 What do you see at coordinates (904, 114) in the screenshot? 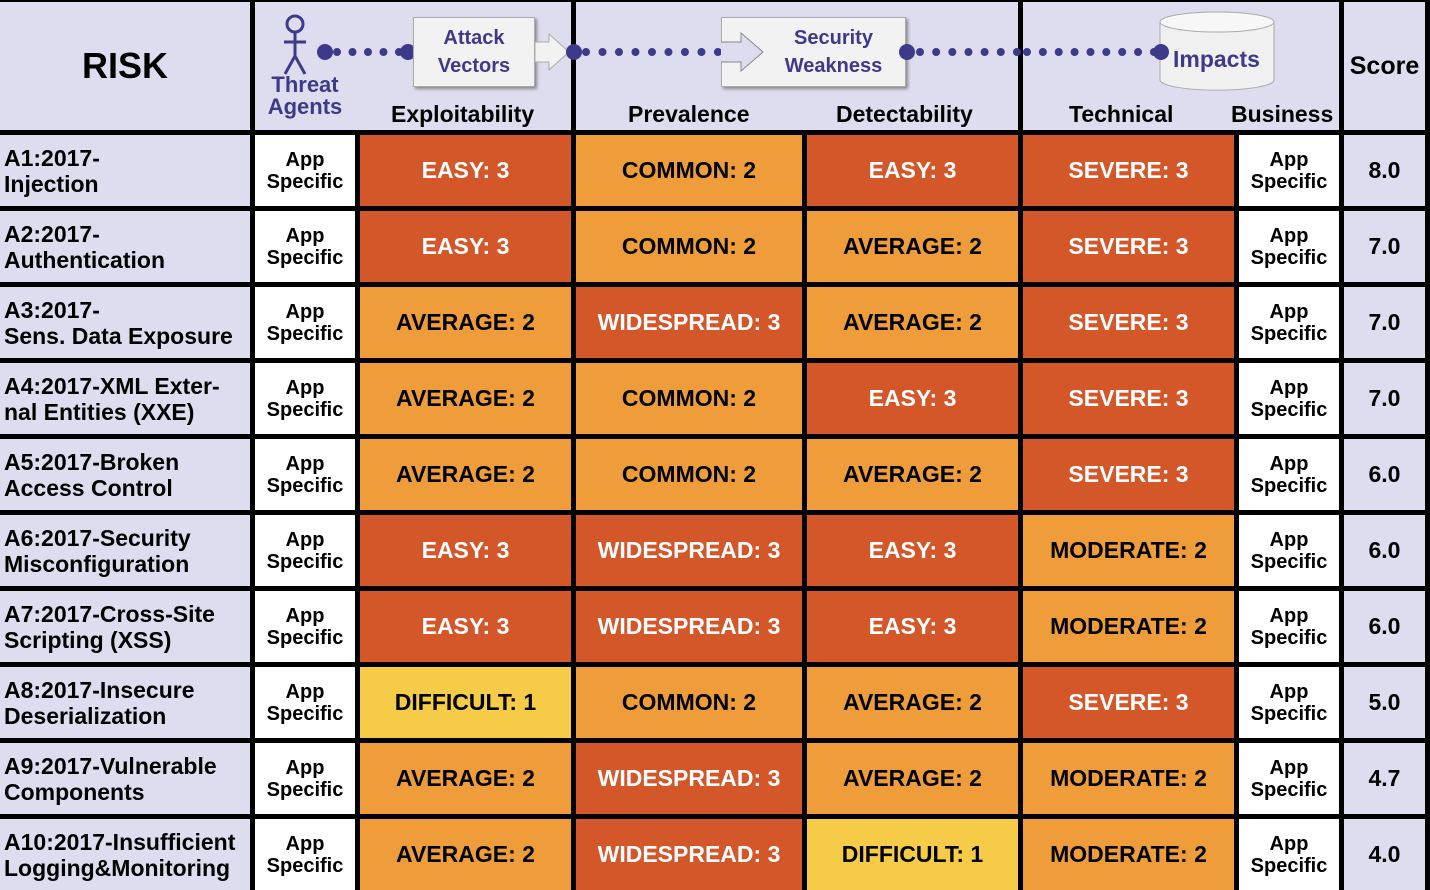
I see `detectability-header: Detectability` at bounding box center [904, 114].